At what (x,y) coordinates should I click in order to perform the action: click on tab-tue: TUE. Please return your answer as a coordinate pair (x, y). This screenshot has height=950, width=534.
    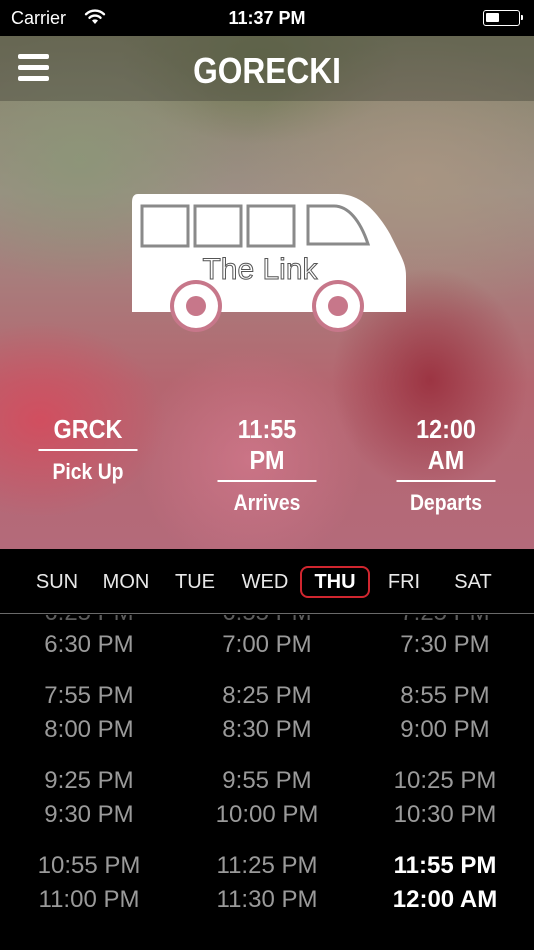
    Looking at the image, I should click on (195, 582).